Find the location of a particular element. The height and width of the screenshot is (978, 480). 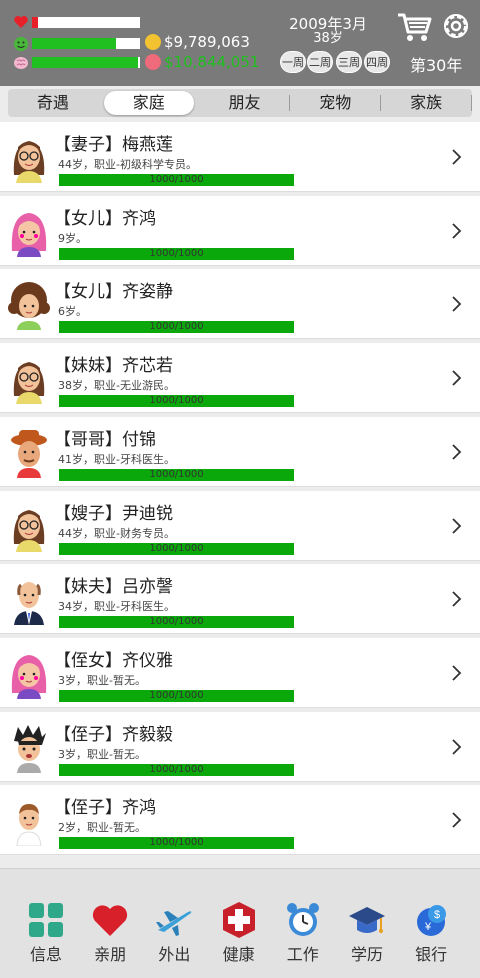

mood-stat is located at coordinates (21, 44).